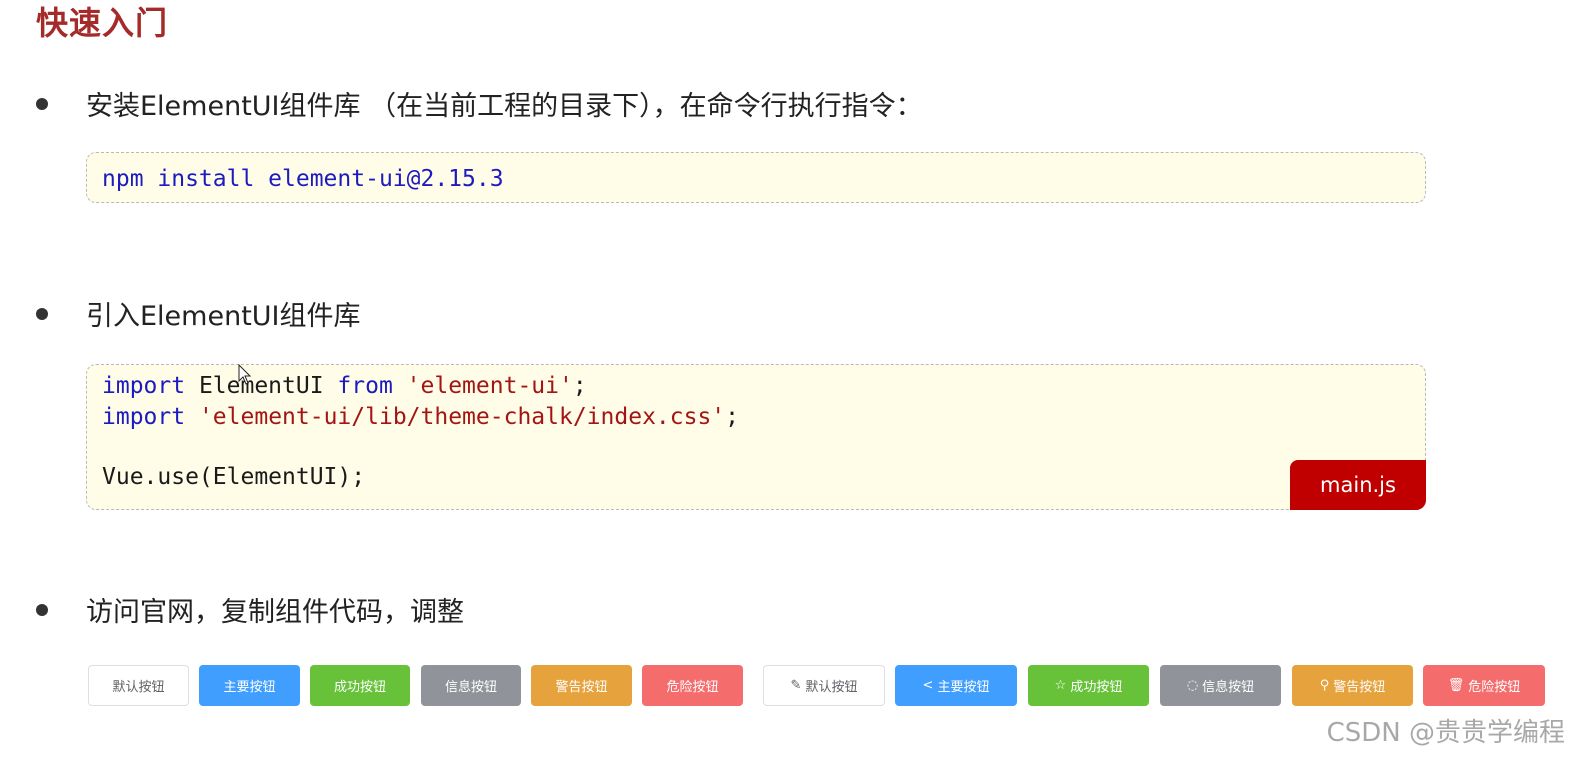  What do you see at coordinates (275, 612) in the screenshot?
I see `bullet-text: 访问官网，复制组件代码，调整` at bounding box center [275, 612].